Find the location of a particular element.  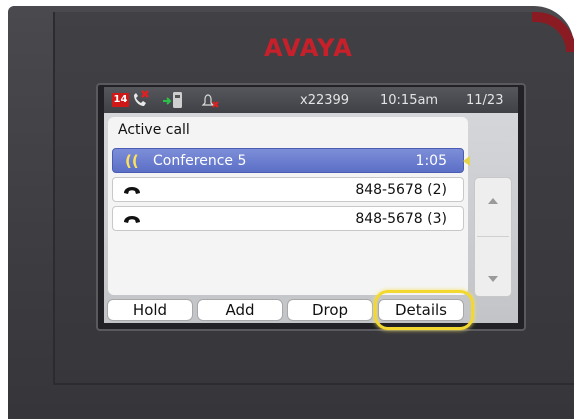

missed-calls-badge: 14 is located at coordinates (120, 100).